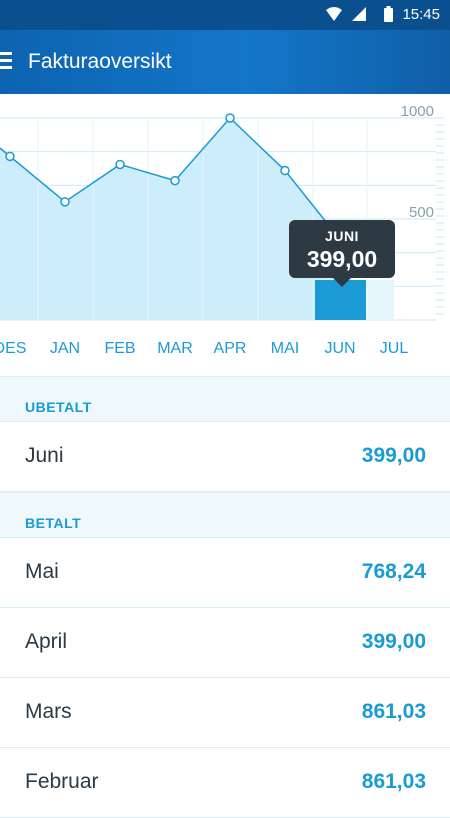  I want to click on invoice-month: Mars, so click(48, 711).